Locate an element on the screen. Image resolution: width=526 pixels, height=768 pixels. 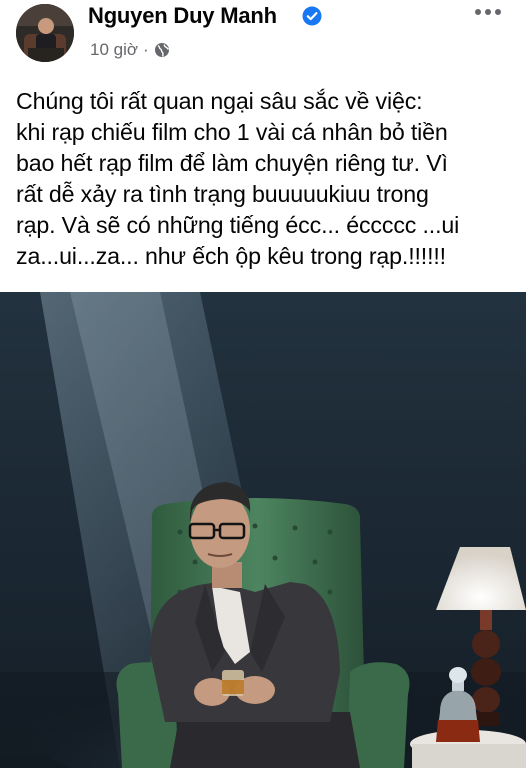
post-text-line: Chúng tôi rất quan ngại sâu sắc về việc: is located at coordinates (219, 101).